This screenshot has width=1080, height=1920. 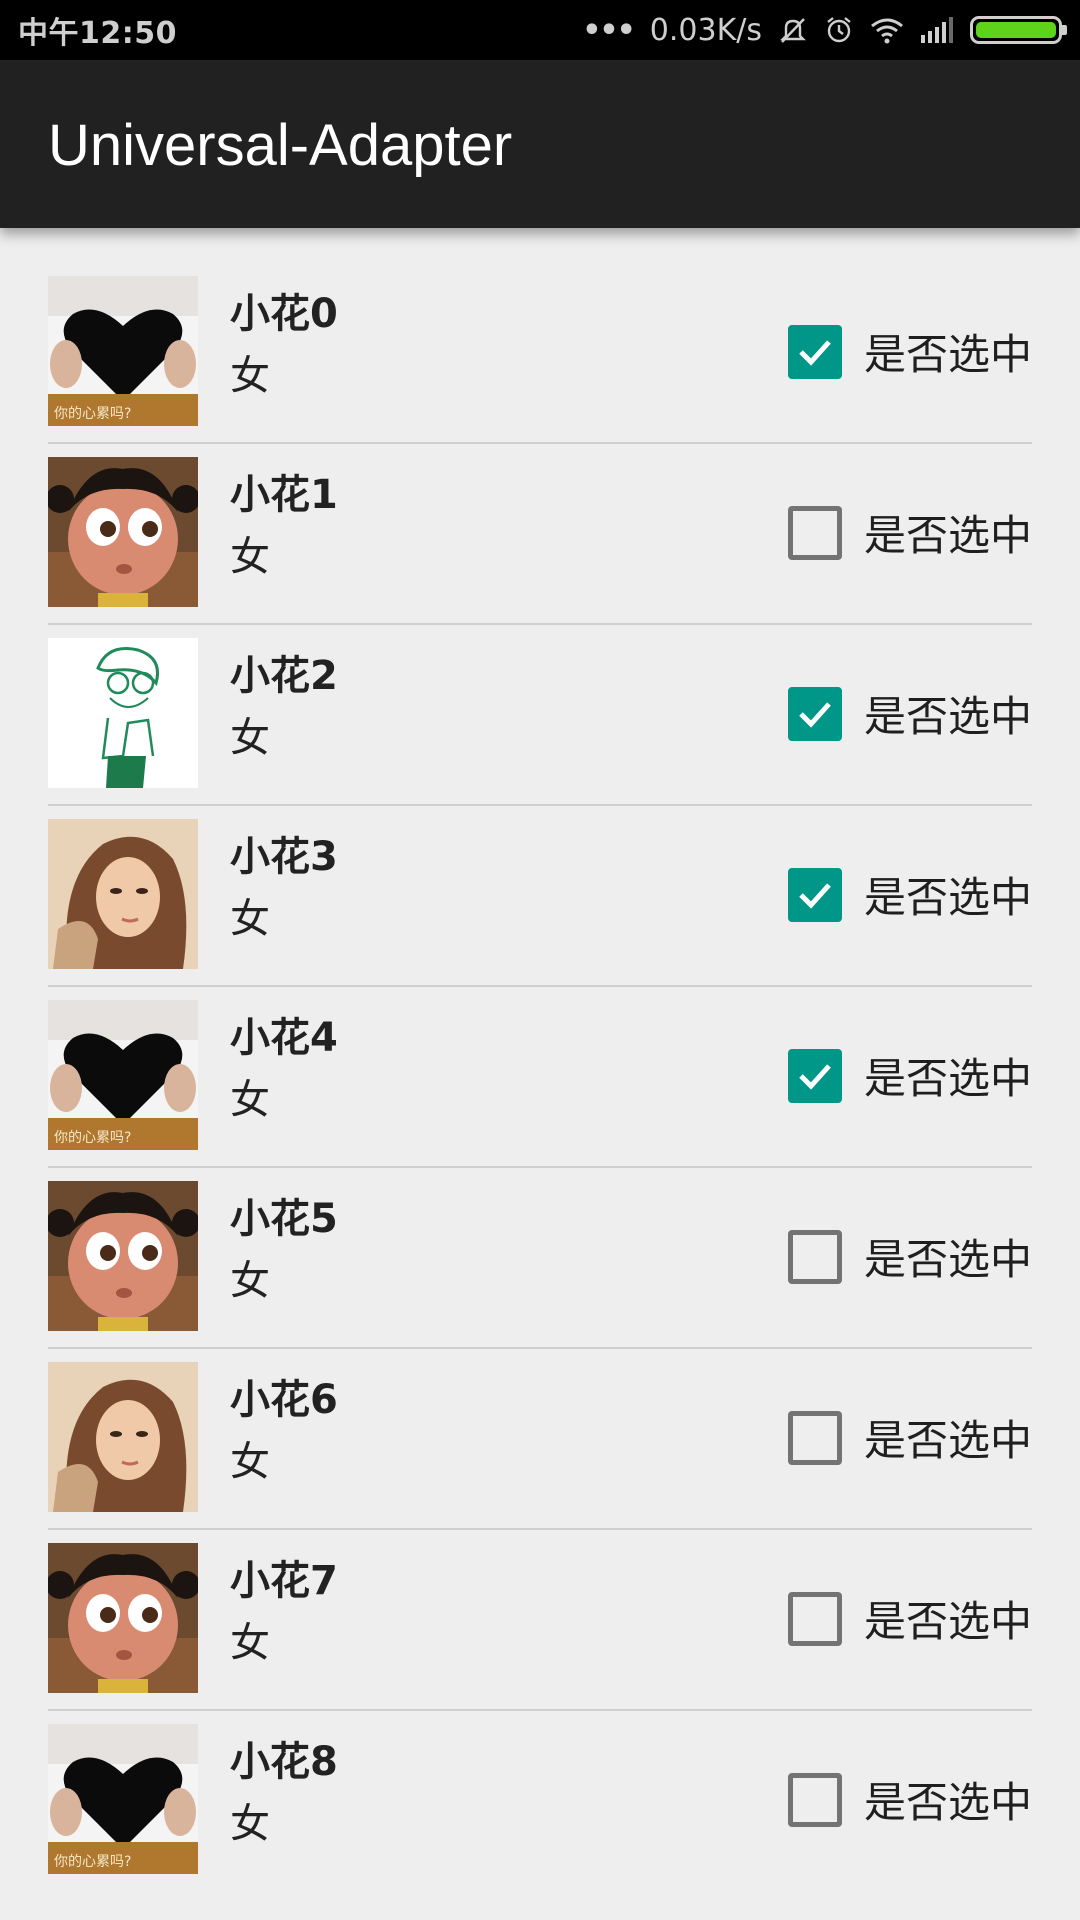 What do you see at coordinates (540, 30) in the screenshot?
I see `status-bar: 中午12:50 ••• 0.03K/s` at bounding box center [540, 30].